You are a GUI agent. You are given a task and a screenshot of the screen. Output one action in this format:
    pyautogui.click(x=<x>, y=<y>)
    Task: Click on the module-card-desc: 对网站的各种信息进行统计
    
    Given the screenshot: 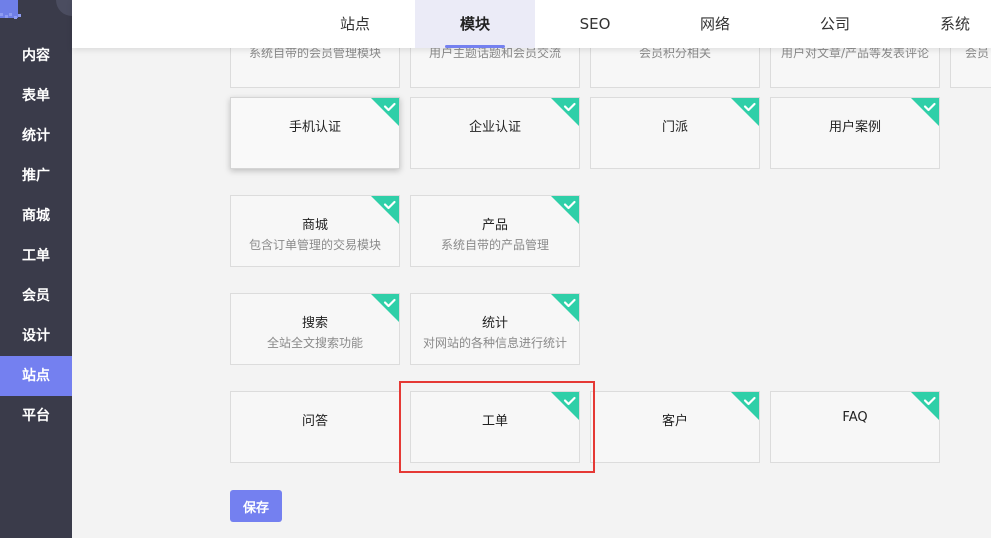 What is the action you would take?
    pyautogui.click(x=494, y=343)
    